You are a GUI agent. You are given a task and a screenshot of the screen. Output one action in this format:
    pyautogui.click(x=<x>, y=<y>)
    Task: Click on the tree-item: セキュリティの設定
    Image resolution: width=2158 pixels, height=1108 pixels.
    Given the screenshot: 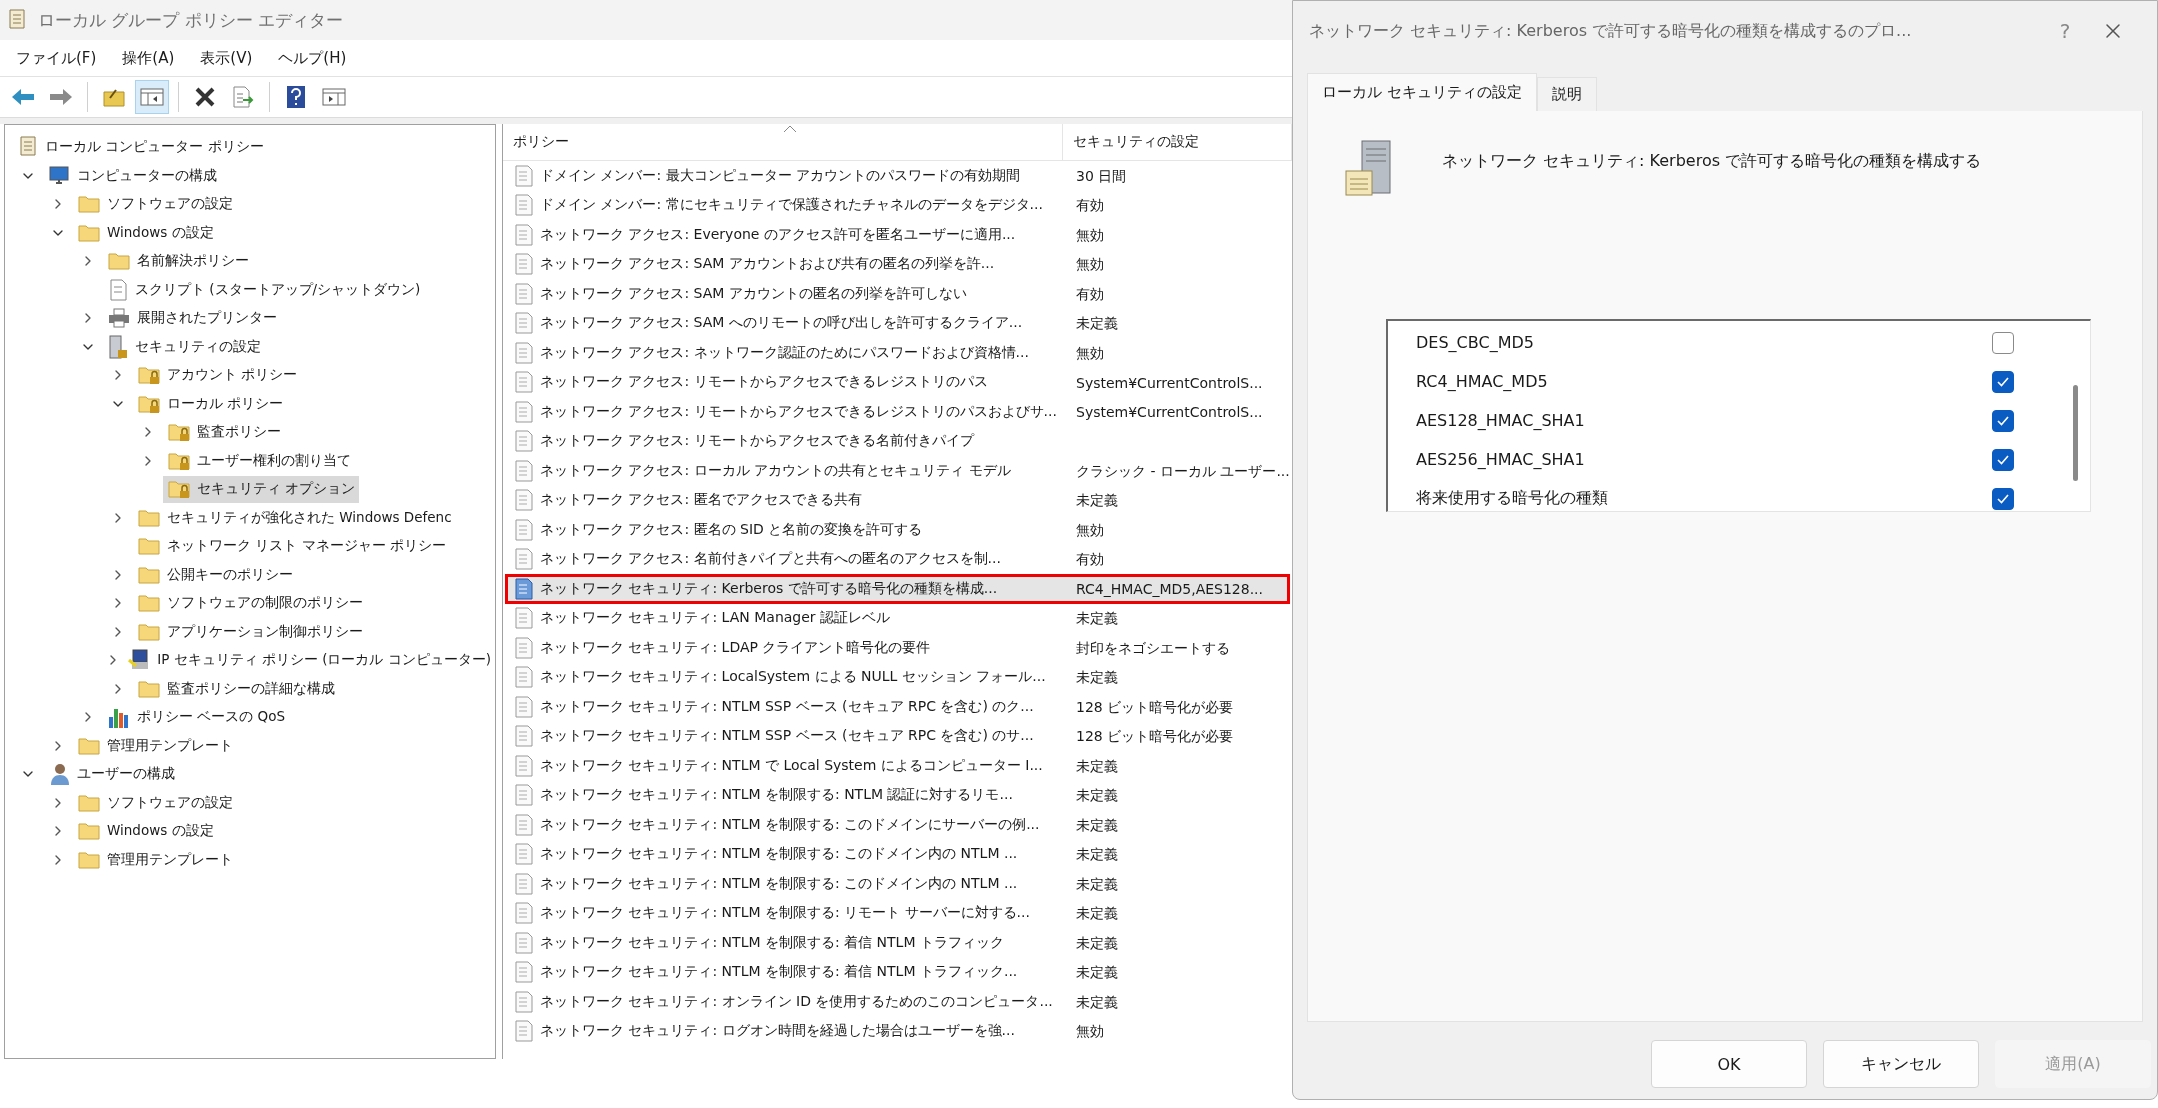 What is the action you would take?
    pyautogui.click(x=184, y=347)
    